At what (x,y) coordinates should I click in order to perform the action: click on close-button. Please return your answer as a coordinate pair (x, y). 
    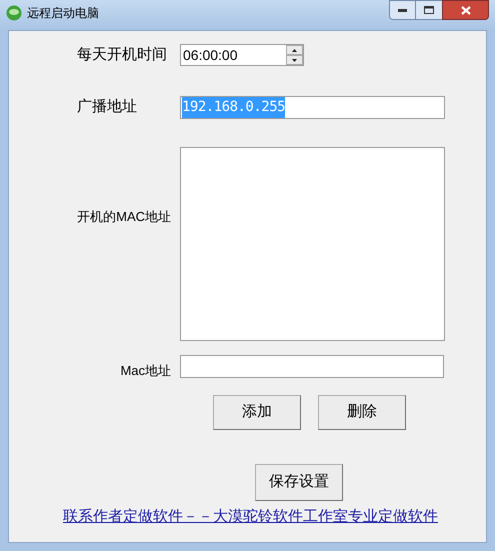
    Looking at the image, I should click on (465, 10).